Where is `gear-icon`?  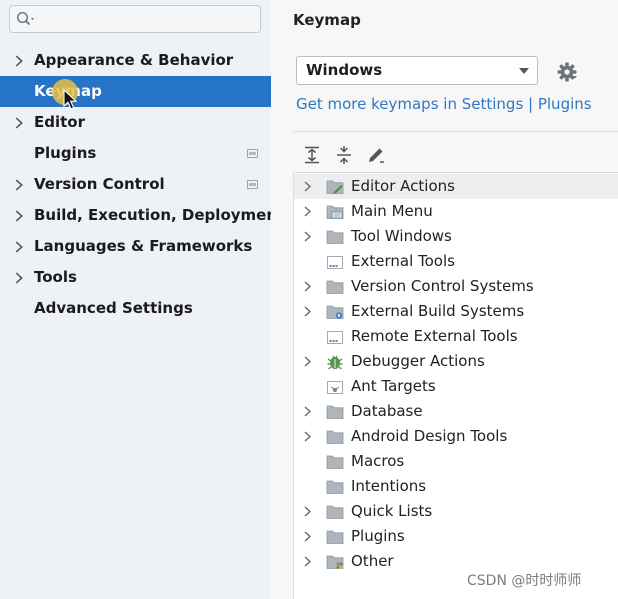
gear-icon is located at coordinates (567, 72).